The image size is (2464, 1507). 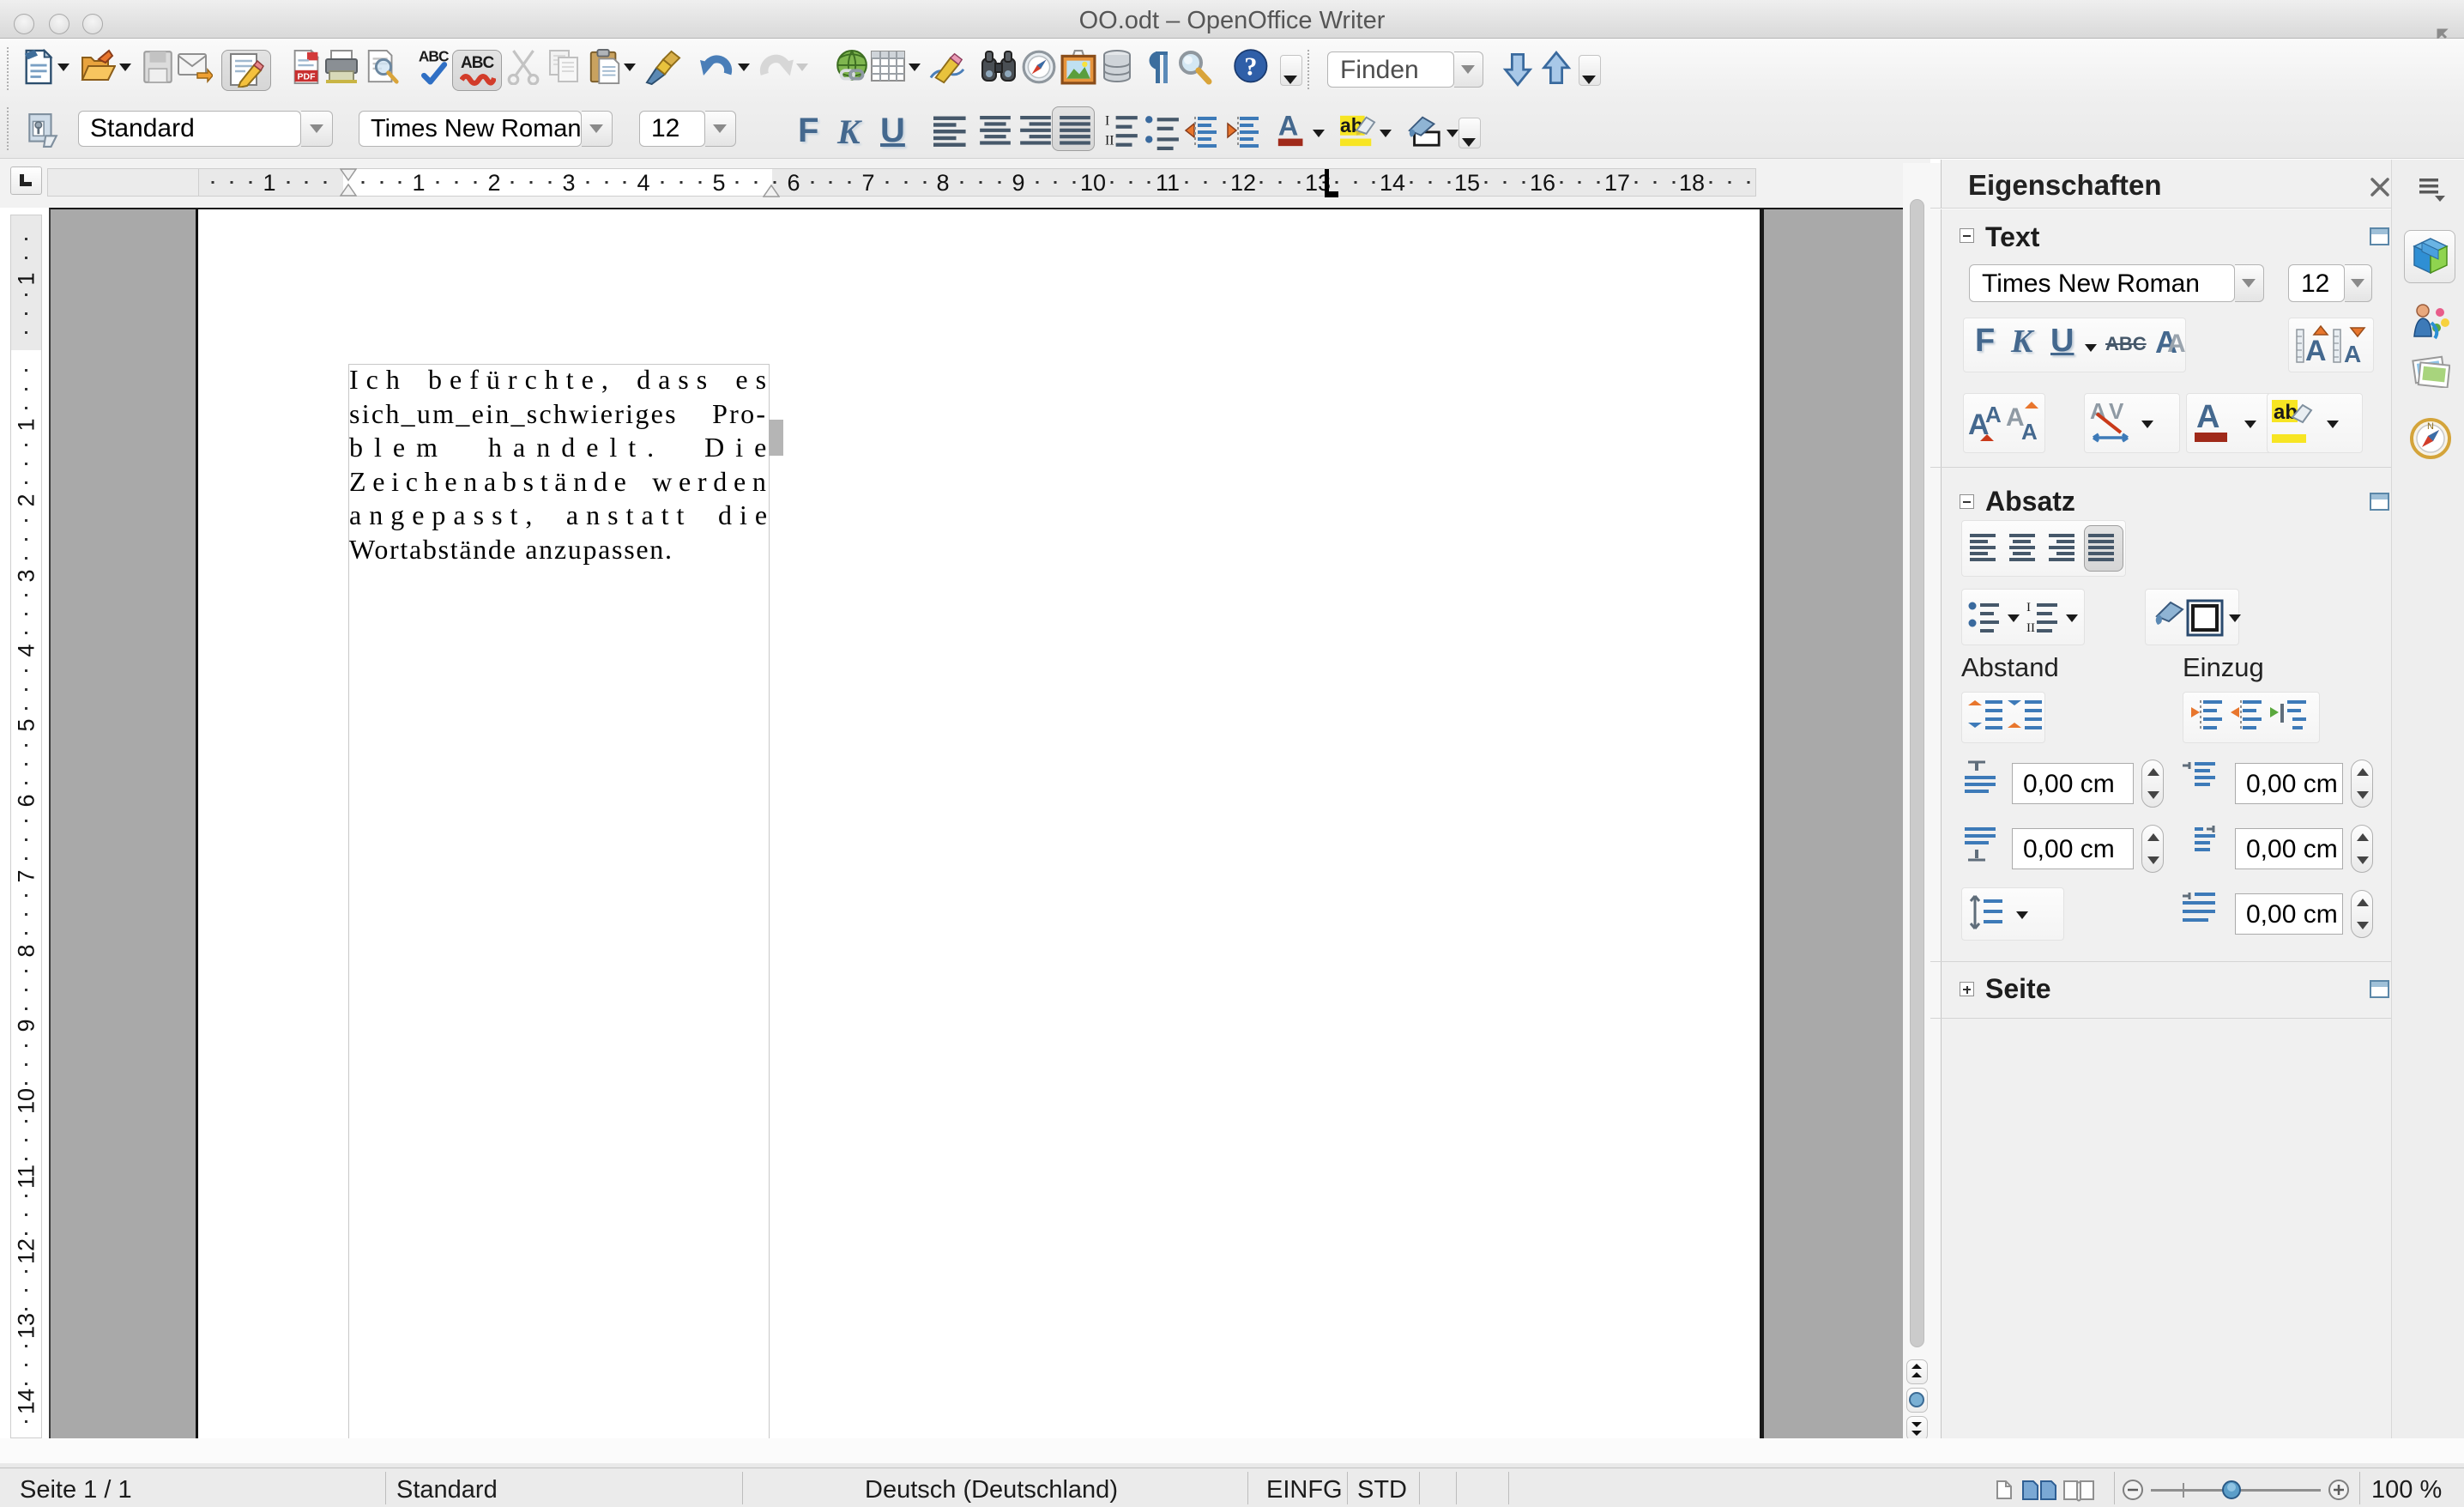 I want to click on svg-text: ABC, so click(x=477, y=63).